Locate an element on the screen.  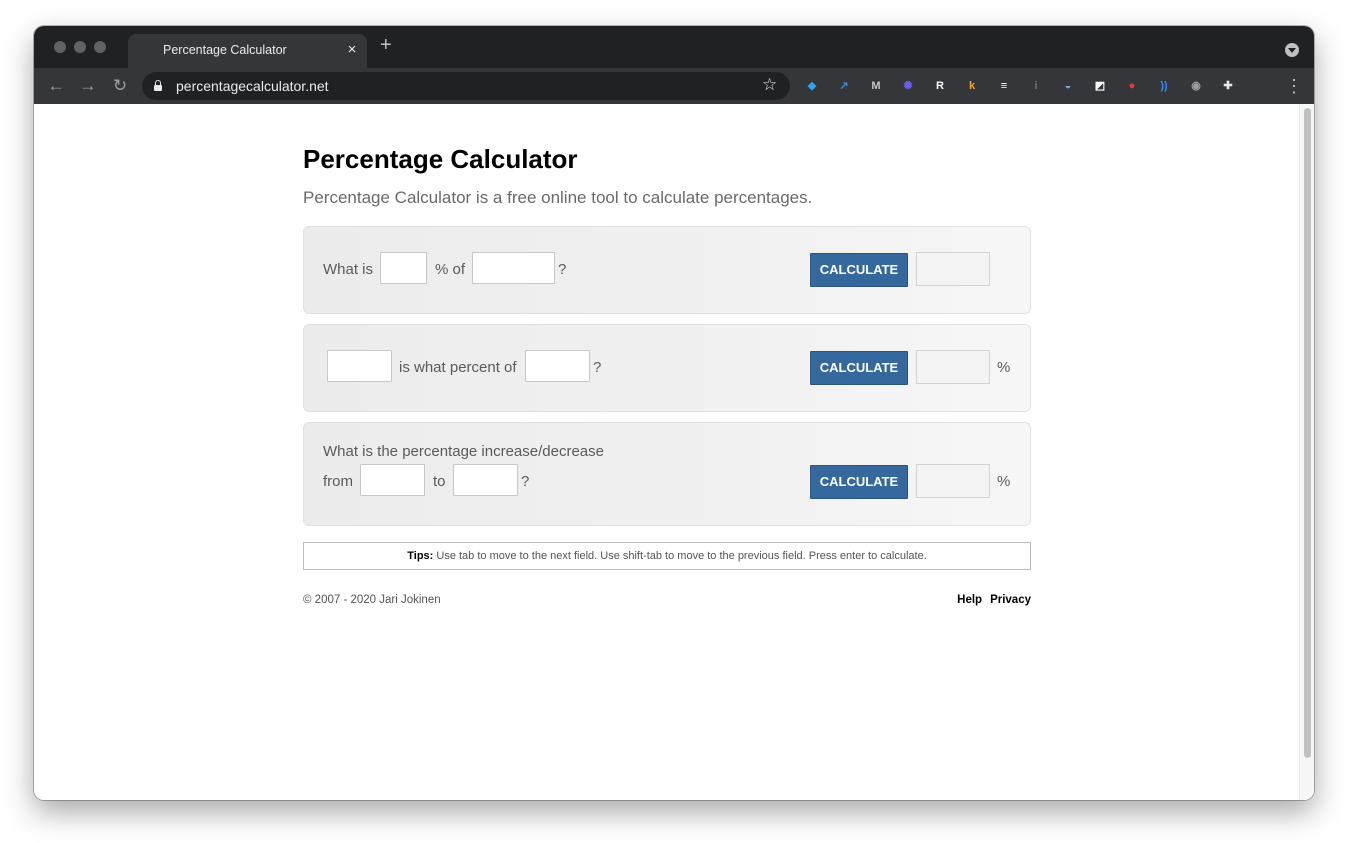
tab-percentage-calculator: Percentage Calculator × is located at coordinates (247, 51).